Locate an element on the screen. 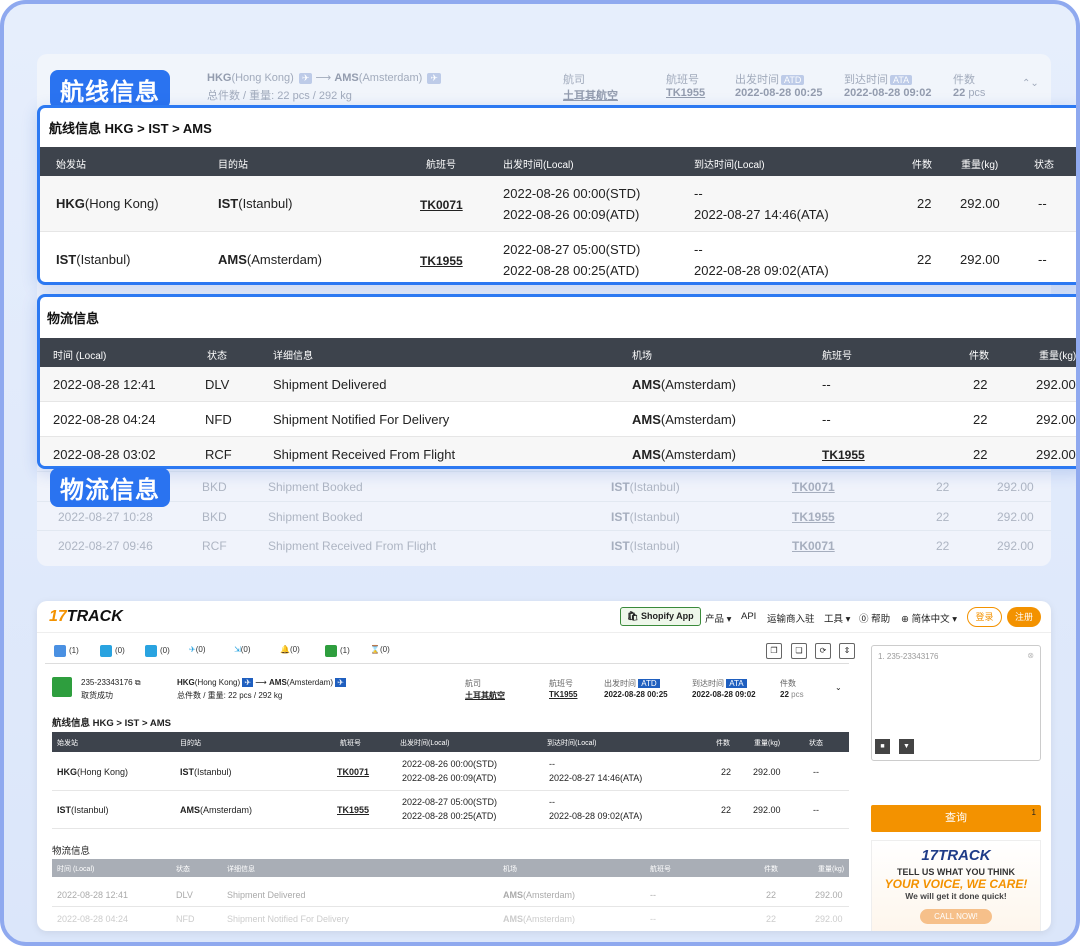 This screenshot has height=946, width=1080. logistics-info-banner: 物流信息 is located at coordinates (110, 487).